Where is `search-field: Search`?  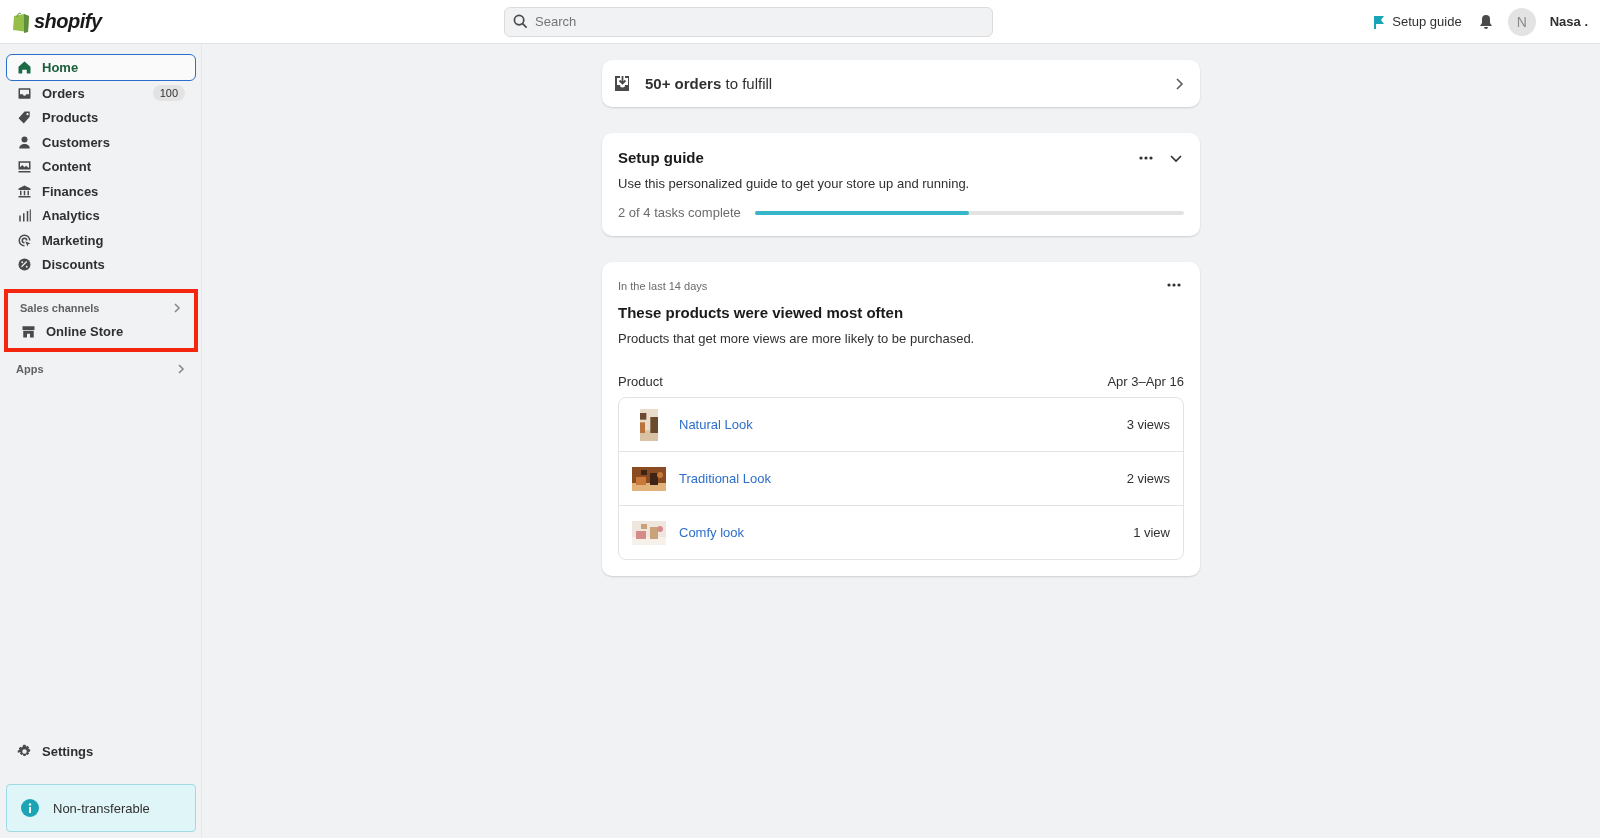 search-field: Search is located at coordinates (748, 21).